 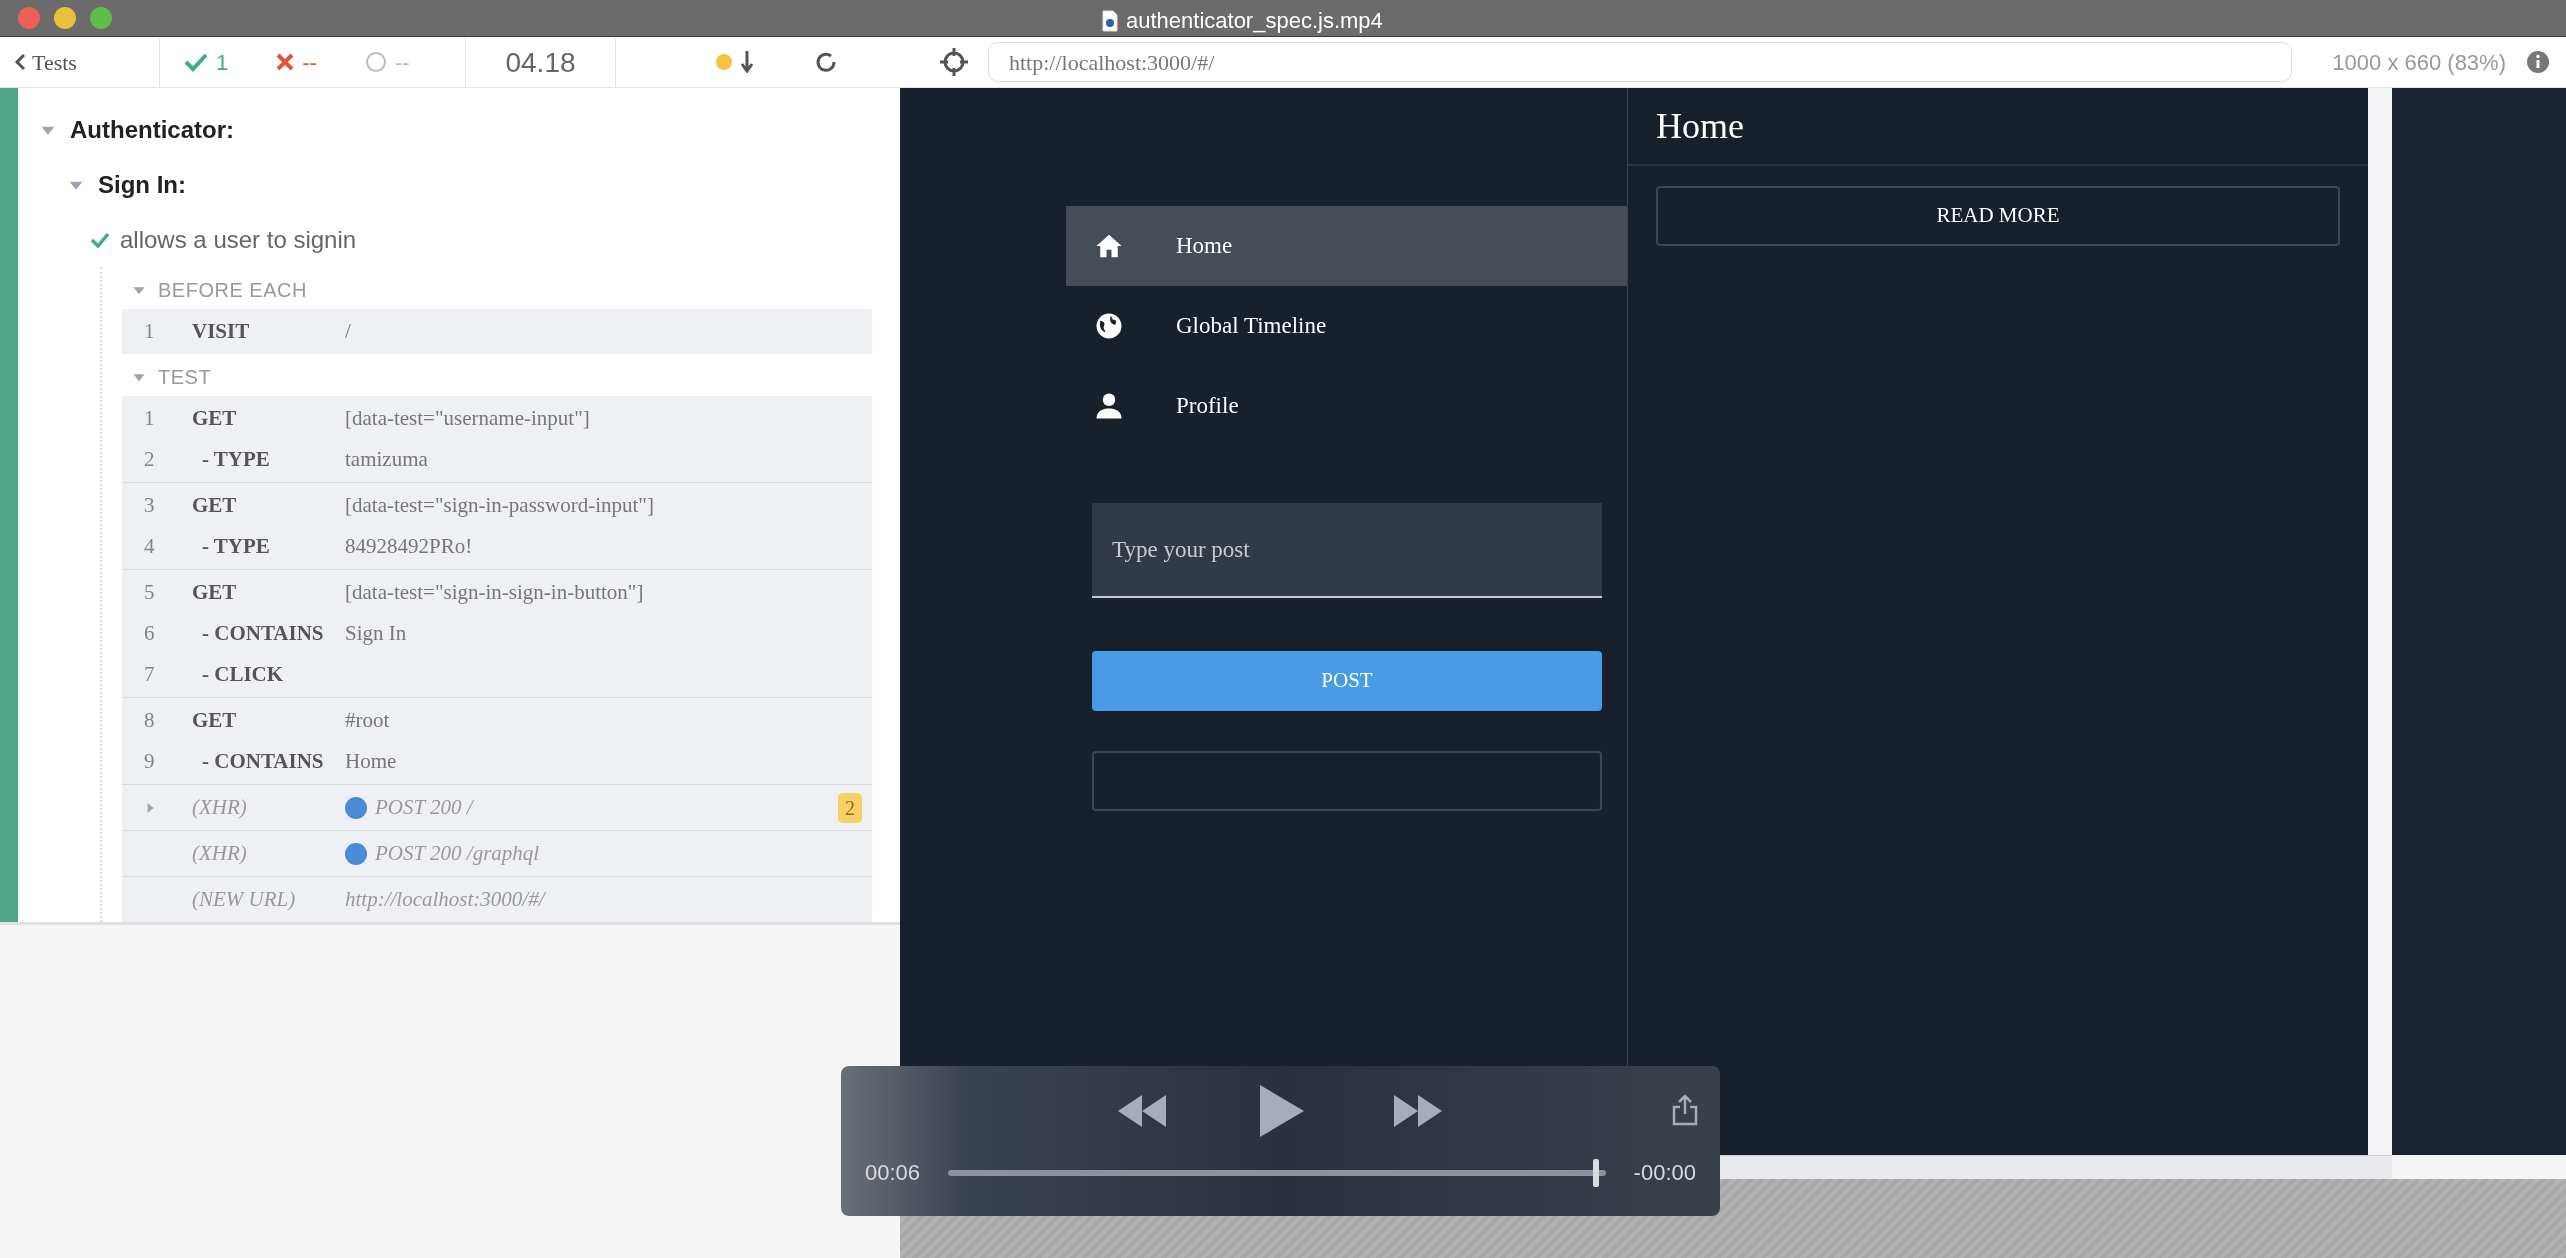 What do you see at coordinates (2419, 62) in the screenshot?
I see `viewport-size-text: 1000 x 660 (83%)` at bounding box center [2419, 62].